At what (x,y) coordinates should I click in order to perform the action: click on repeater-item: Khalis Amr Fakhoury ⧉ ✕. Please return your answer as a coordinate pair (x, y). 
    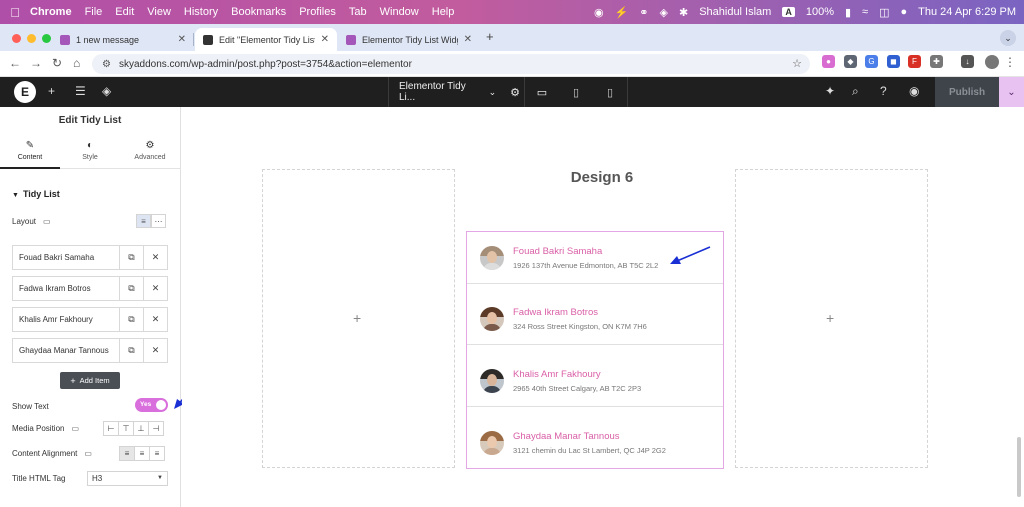
    Looking at the image, I should click on (90, 319).